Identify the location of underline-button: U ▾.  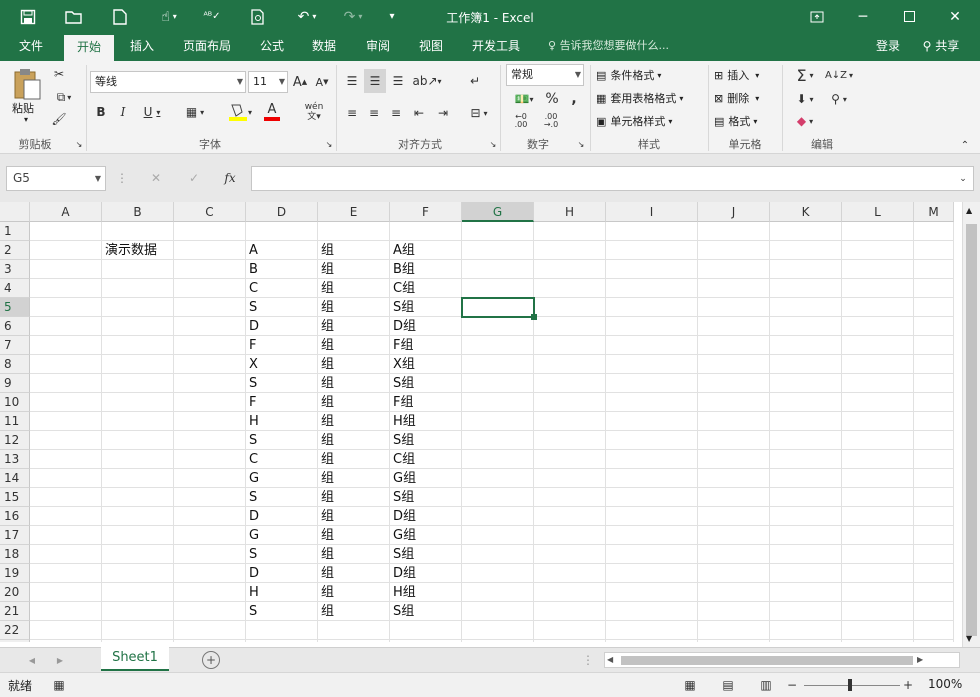
(152, 112).